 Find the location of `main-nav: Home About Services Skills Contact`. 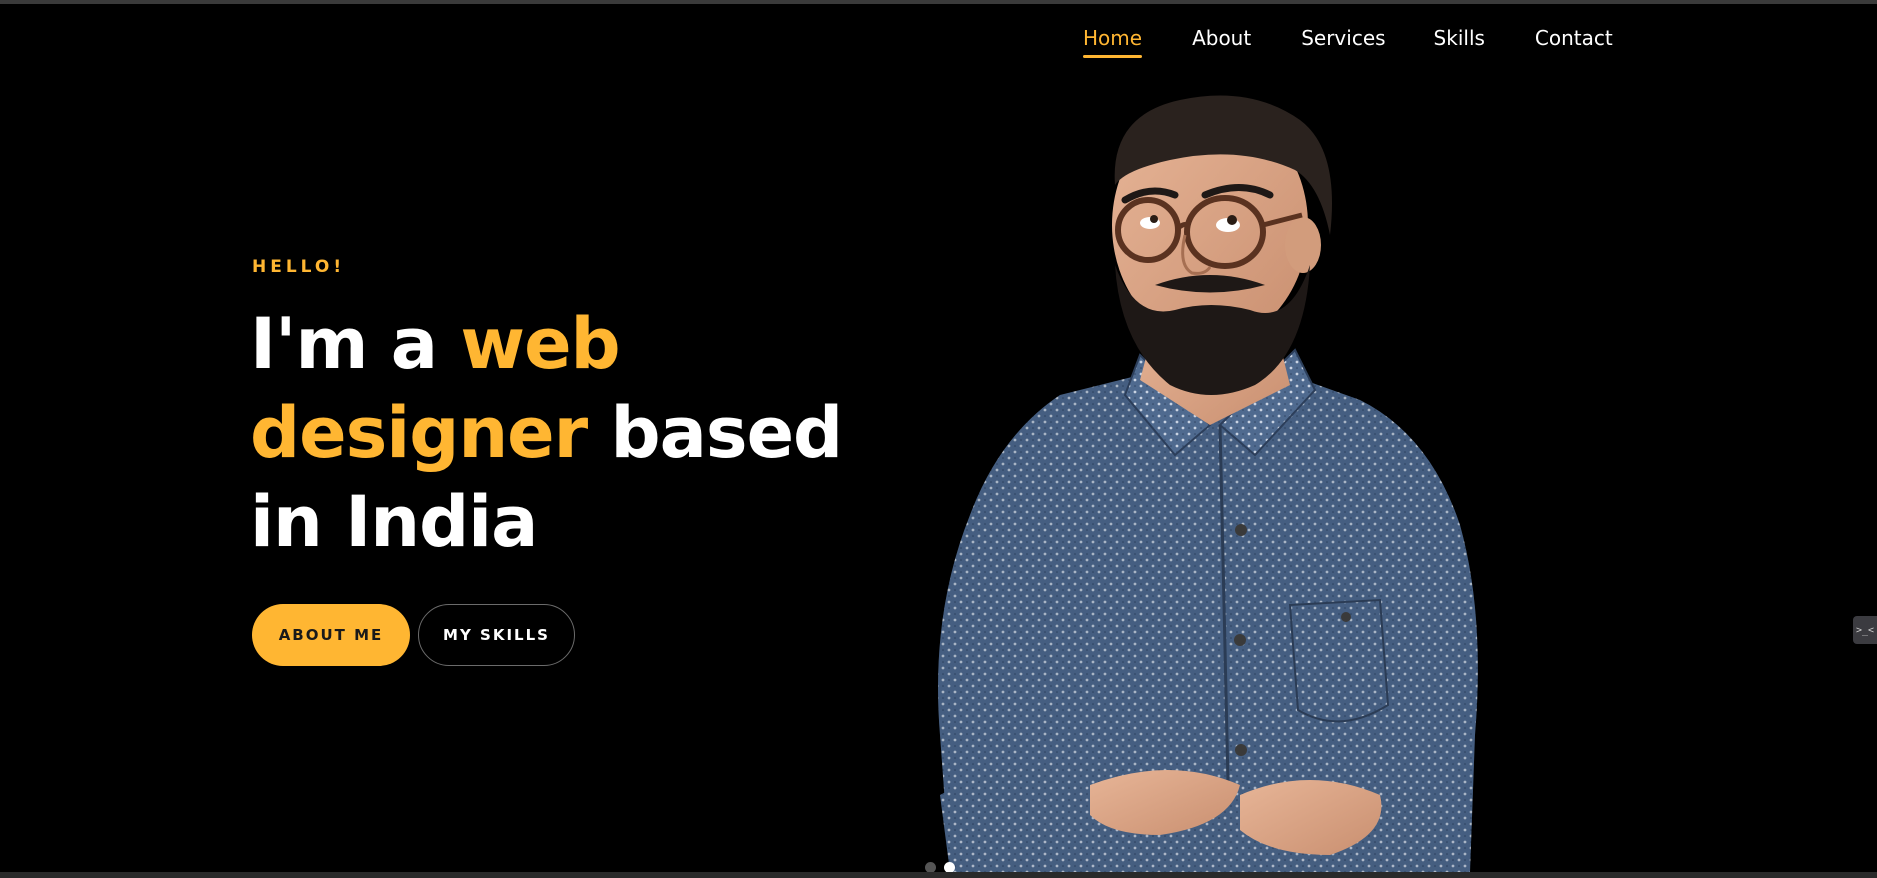

main-nav: Home About Services Skills Contact is located at coordinates (1348, 42).